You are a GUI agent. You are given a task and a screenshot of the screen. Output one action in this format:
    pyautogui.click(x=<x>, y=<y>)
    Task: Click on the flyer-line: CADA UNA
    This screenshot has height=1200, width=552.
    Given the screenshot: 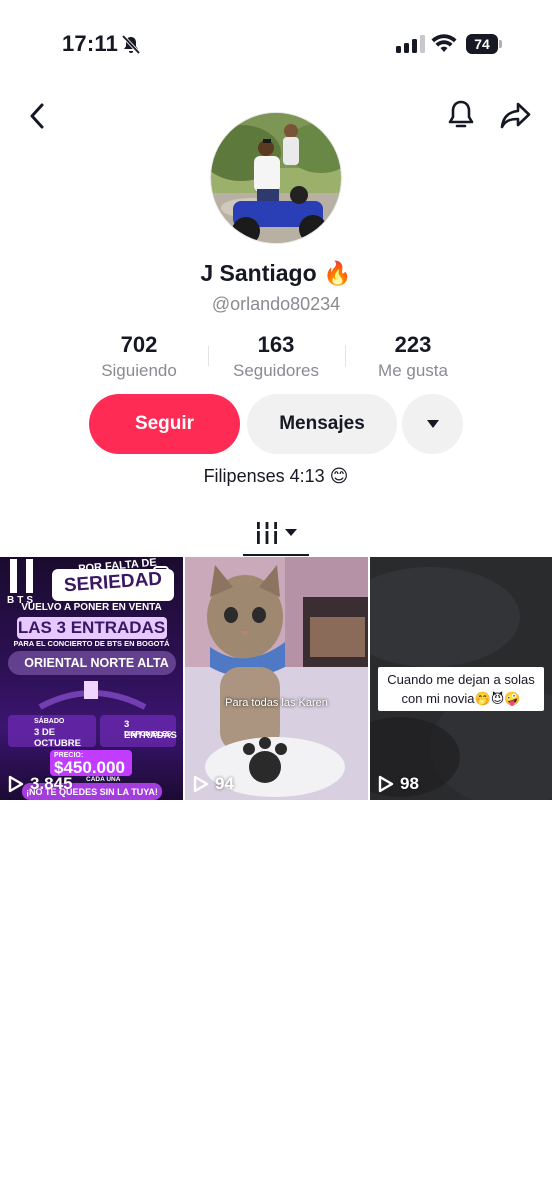 What is the action you would take?
    pyautogui.click(x=103, y=779)
    